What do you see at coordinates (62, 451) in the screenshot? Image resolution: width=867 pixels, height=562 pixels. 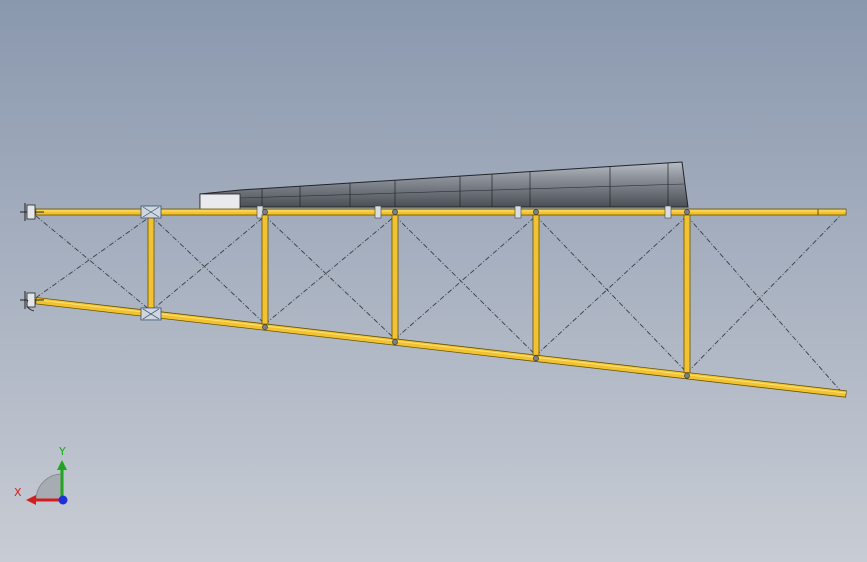 I see `y-axis-label: Y` at bounding box center [62, 451].